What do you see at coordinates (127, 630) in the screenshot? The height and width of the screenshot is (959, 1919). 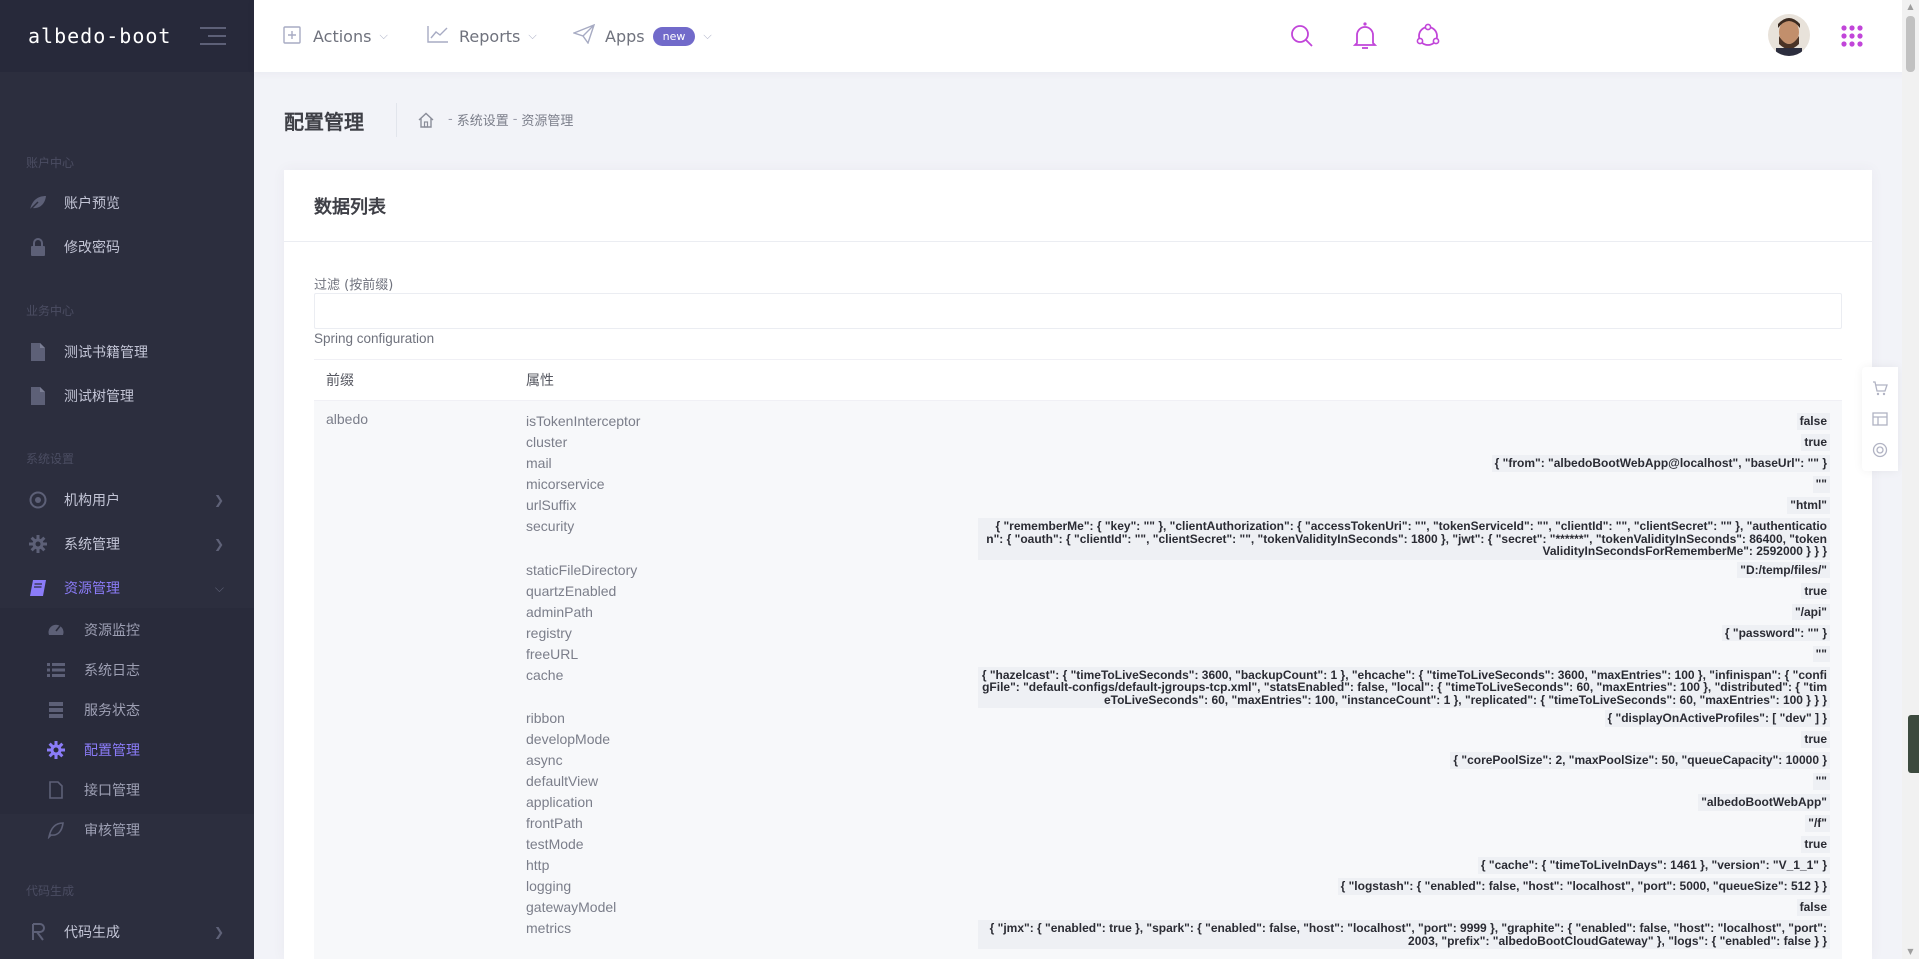 I see `sidebar-subitem-resource-monitor: 资源监控` at bounding box center [127, 630].